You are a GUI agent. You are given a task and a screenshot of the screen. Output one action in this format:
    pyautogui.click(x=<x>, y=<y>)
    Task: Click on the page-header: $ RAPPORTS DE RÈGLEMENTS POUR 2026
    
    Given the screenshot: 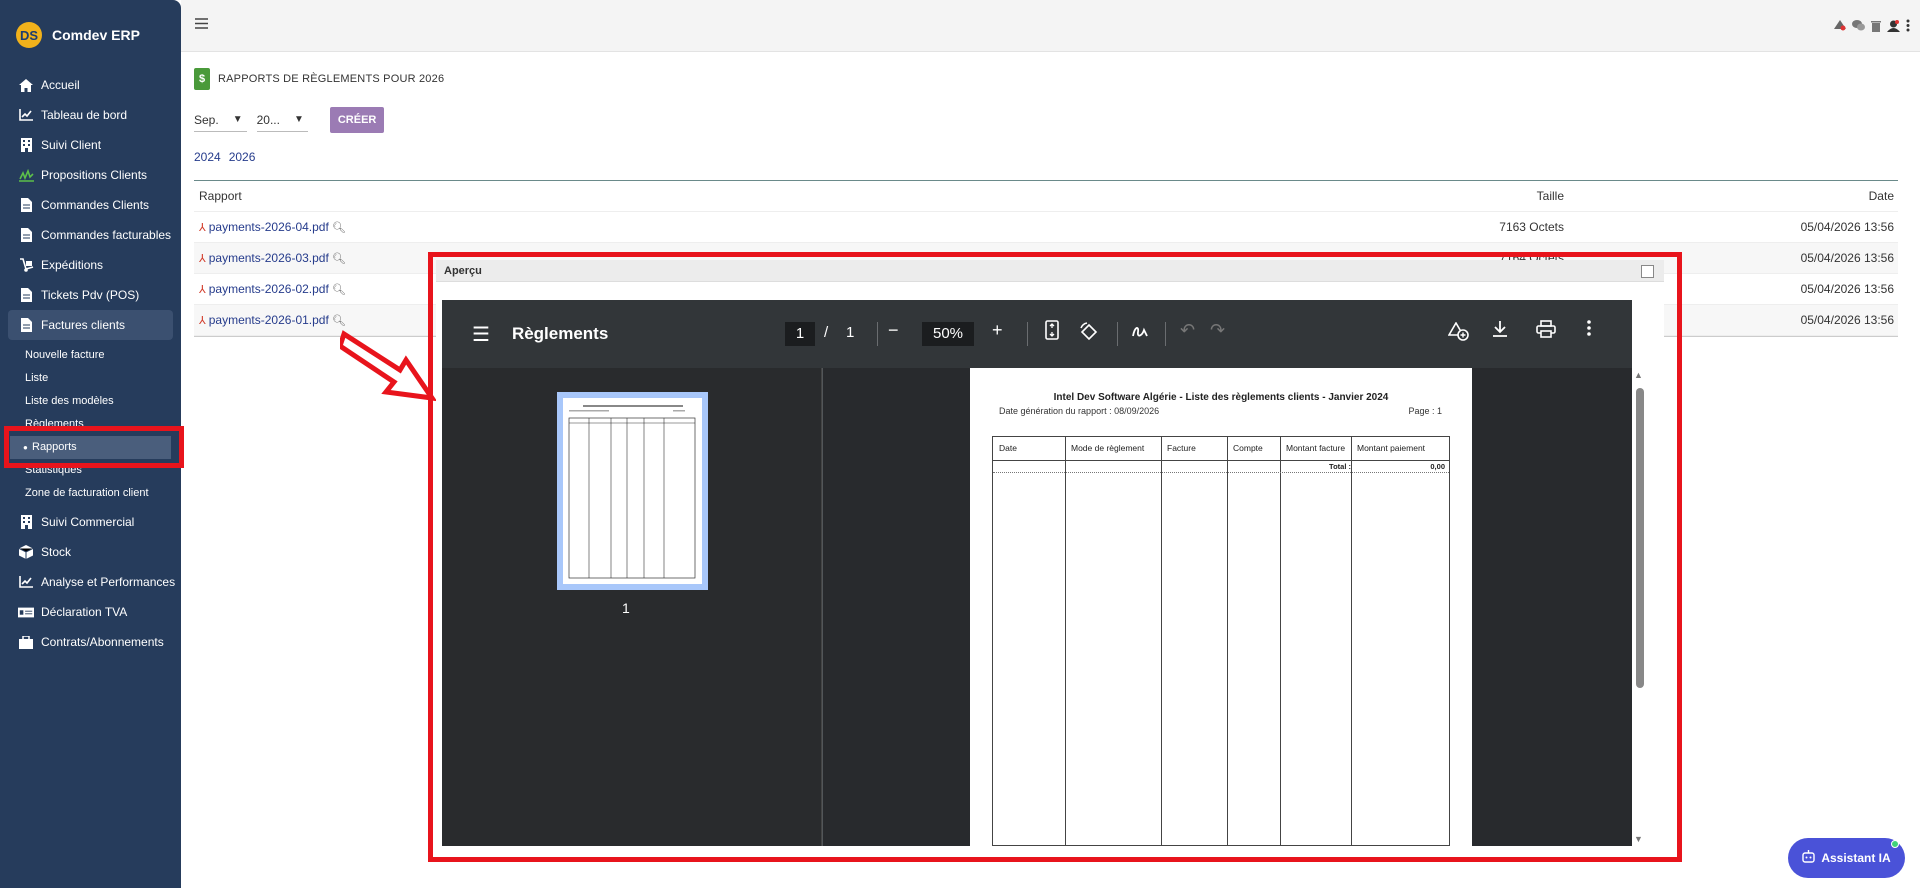 What is the action you would take?
    pyautogui.click(x=1046, y=79)
    